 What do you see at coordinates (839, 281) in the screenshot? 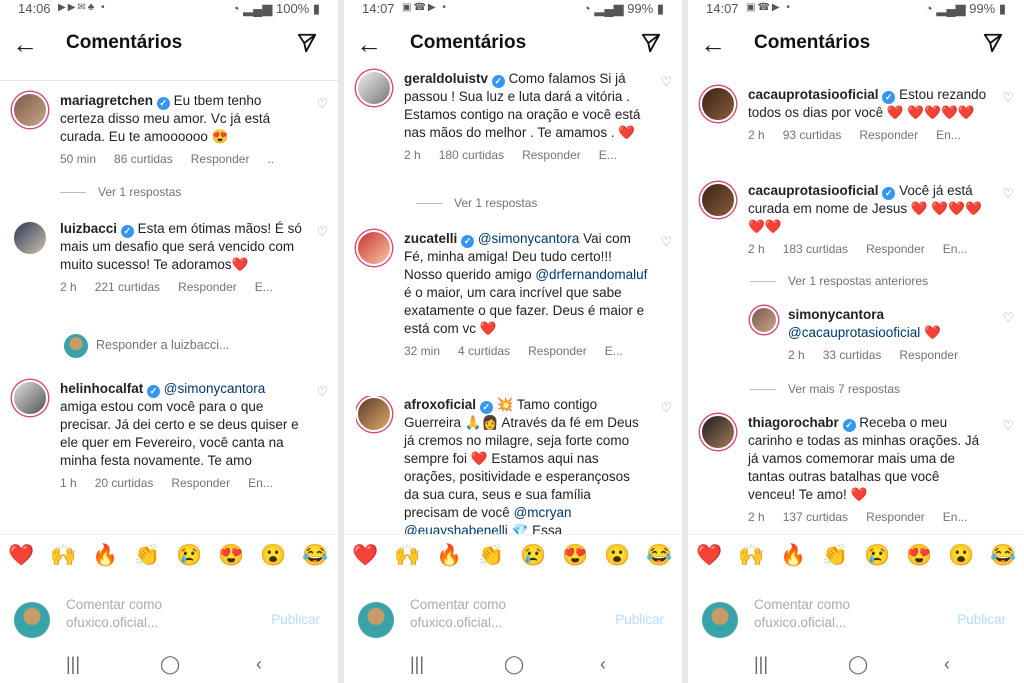
I see `view-previous-replies-button: Ver 1 respostas anteriores` at bounding box center [839, 281].